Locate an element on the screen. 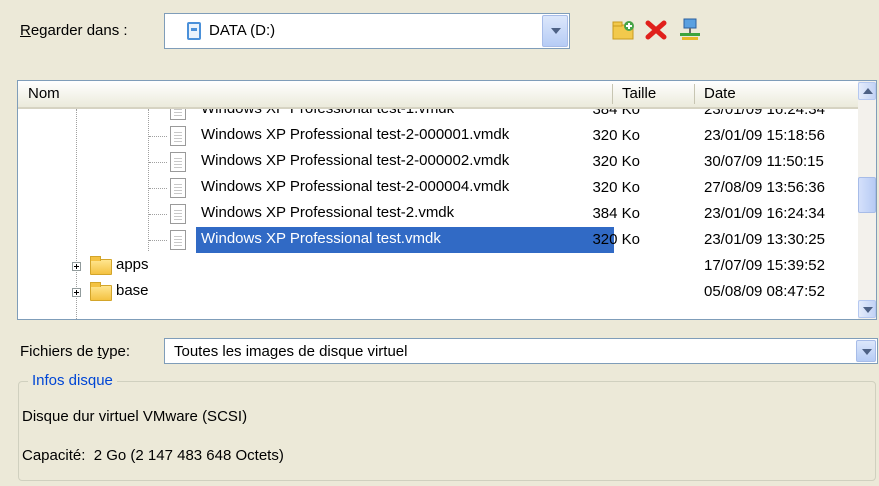 This screenshot has width=879, height=486. column-header-size: Taille is located at coordinates (653, 94).